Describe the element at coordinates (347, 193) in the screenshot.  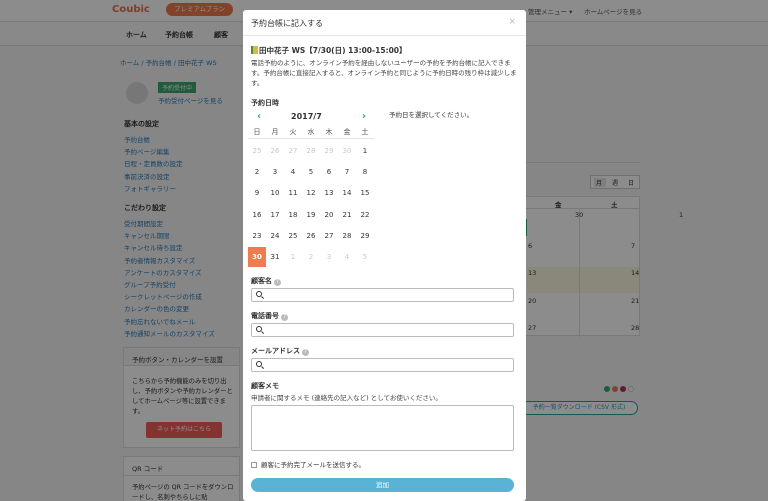
I see `date-cell: 14` at that location.